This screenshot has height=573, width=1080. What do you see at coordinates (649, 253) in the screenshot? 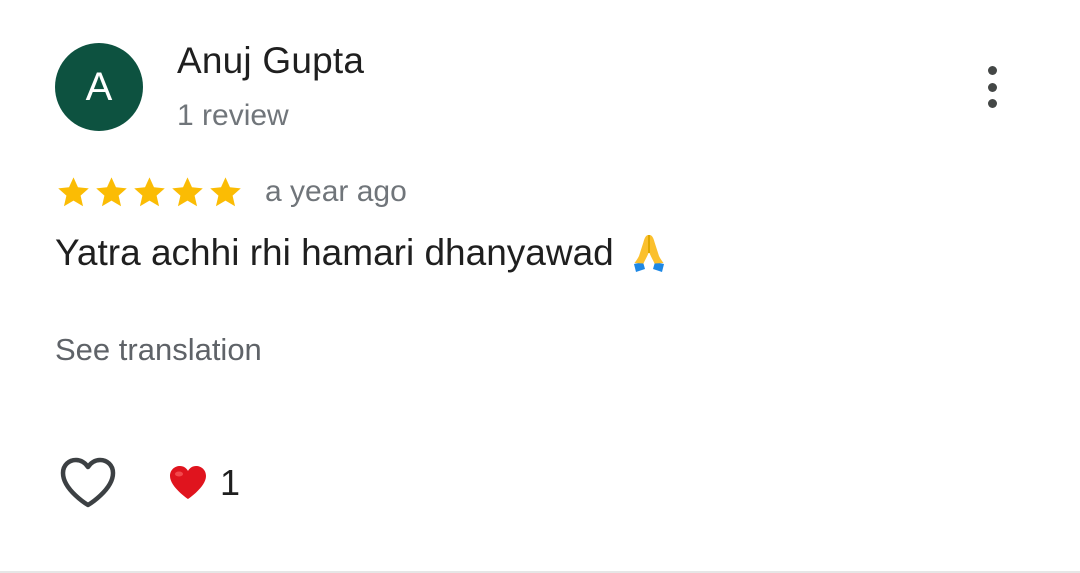
I see `folded-hands-icon` at bounding box center [649, 253].